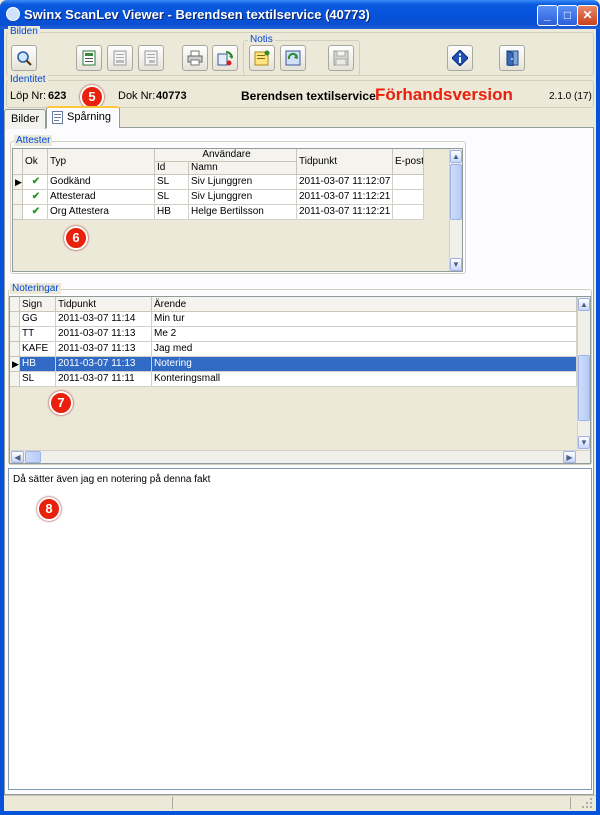 The width and height of the screenshot is (600, 815). Describe the element at coordinates (24, 58) in the screenshot. I see `zoom-button` at that location.